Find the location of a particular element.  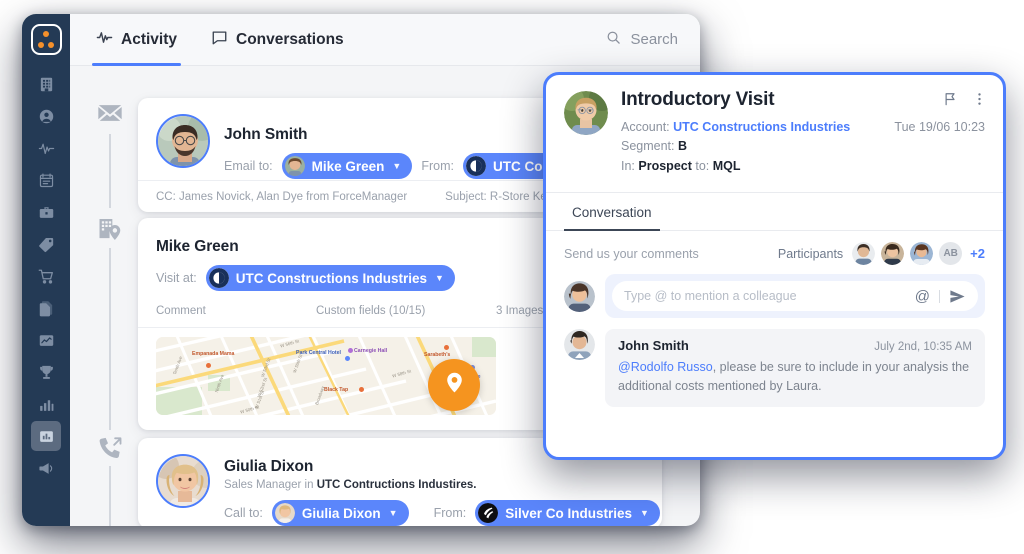

tab-conversations-label: Conversations is located at coordinates (290, 39).